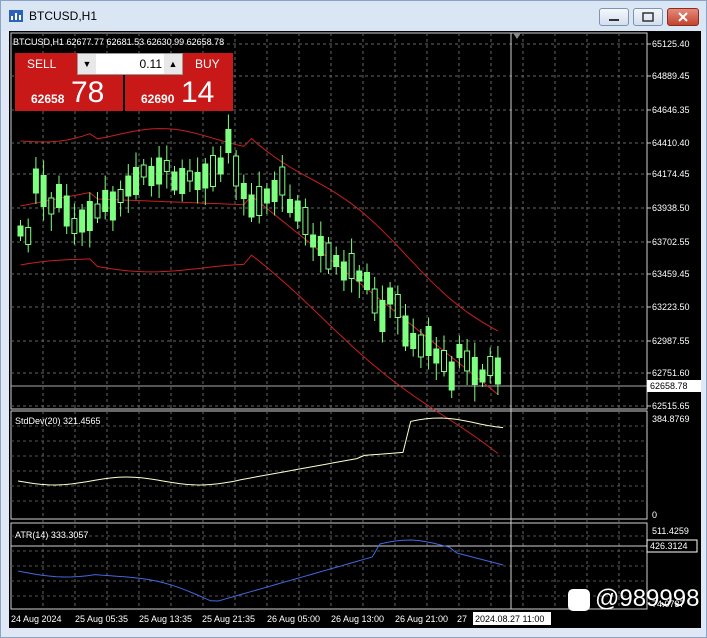 This screenshot has width=707, height=638. What do you see at coordinates (353, 16) in the screenshot?
I see `window-titlebar: BTCUSD,H1` at bounding box center [353, 16].